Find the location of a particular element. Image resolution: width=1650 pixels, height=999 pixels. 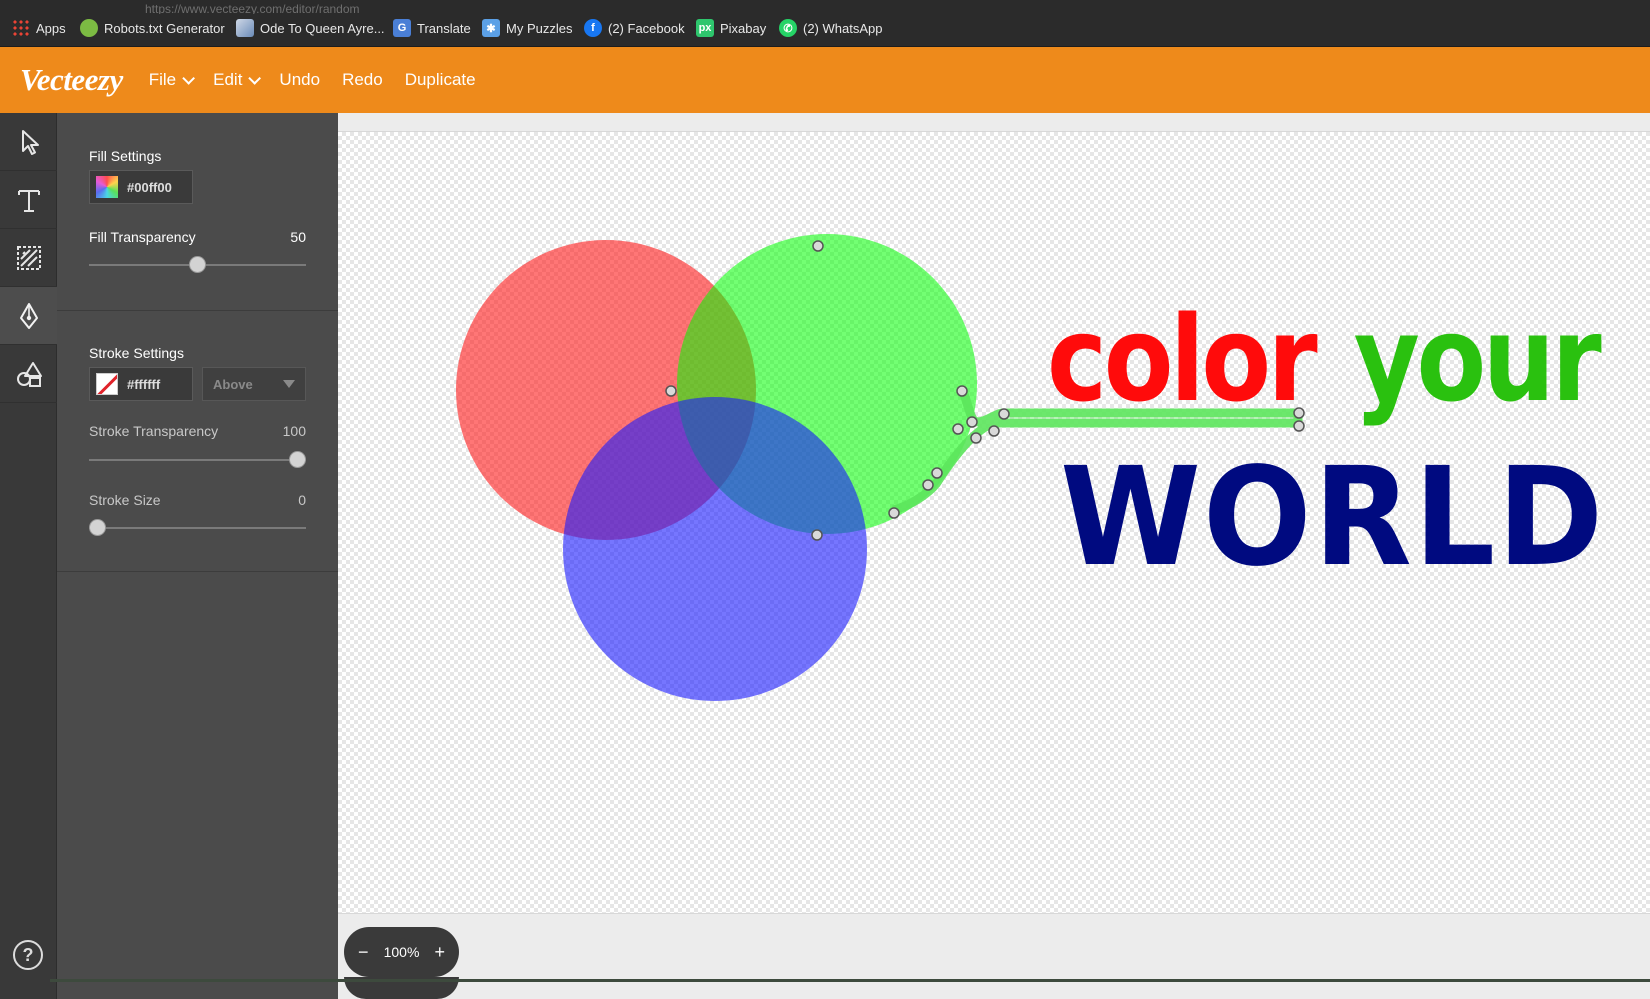

bookmark-pixabay: px Pixabay is located at coordinates (731, 28).